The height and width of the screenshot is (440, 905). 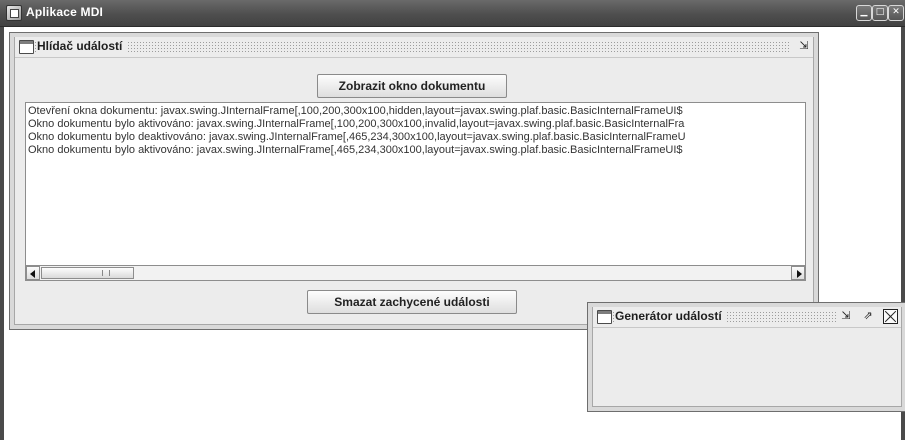 What do you see at coordinates (670, 316) in the screenshot?
I see `event-generator-title: Generátor událostí` at bounding box center [670, 316].